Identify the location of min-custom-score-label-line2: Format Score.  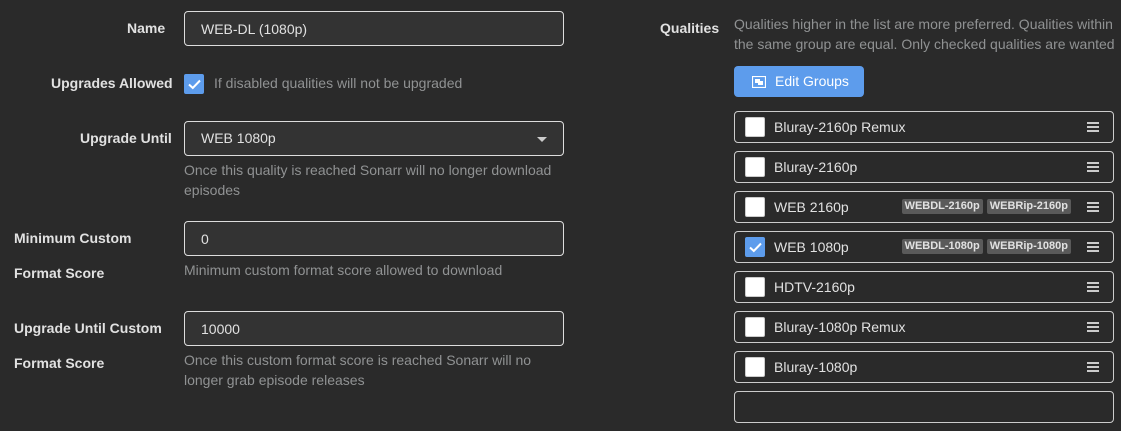
(59, 273).